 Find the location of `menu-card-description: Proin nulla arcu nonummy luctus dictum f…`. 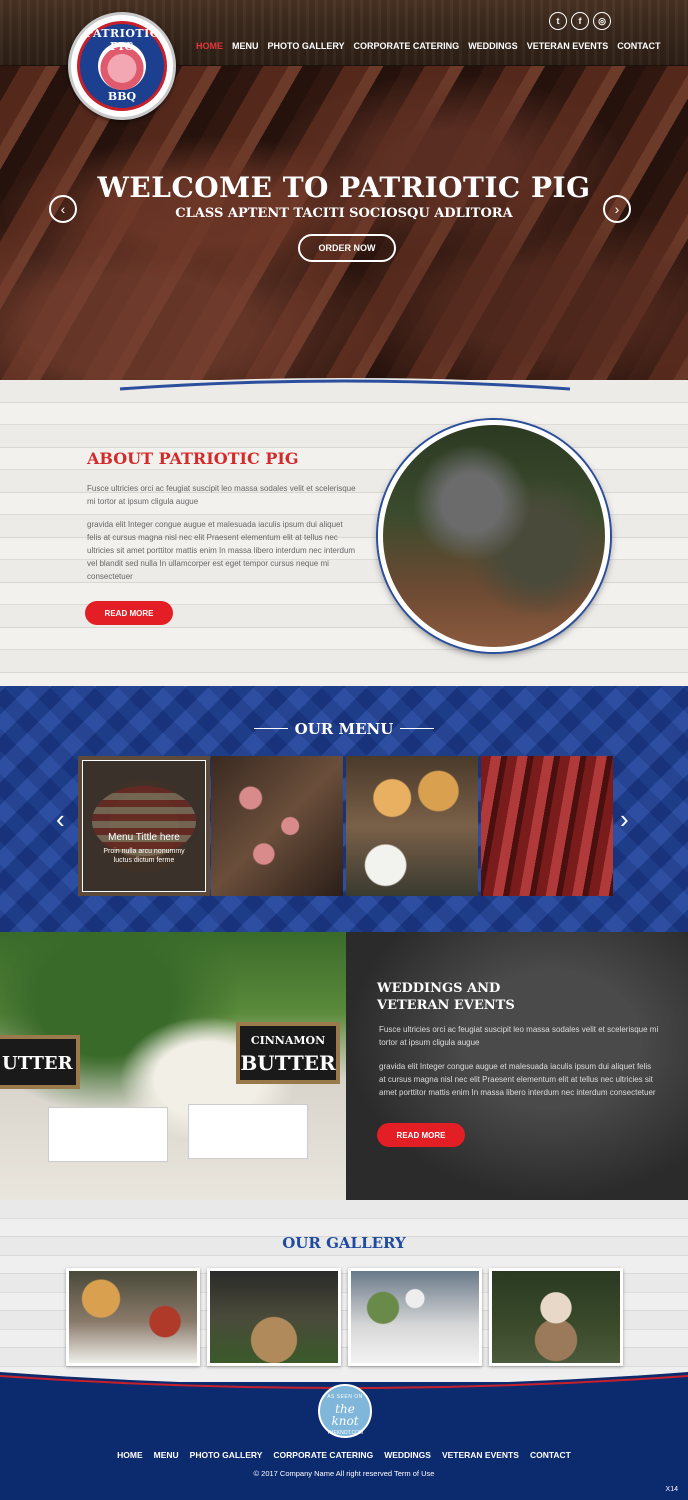

menu-card-description: Proin nulla arcu nonummy luctus dictum f… is located at coordinates (144, 856).